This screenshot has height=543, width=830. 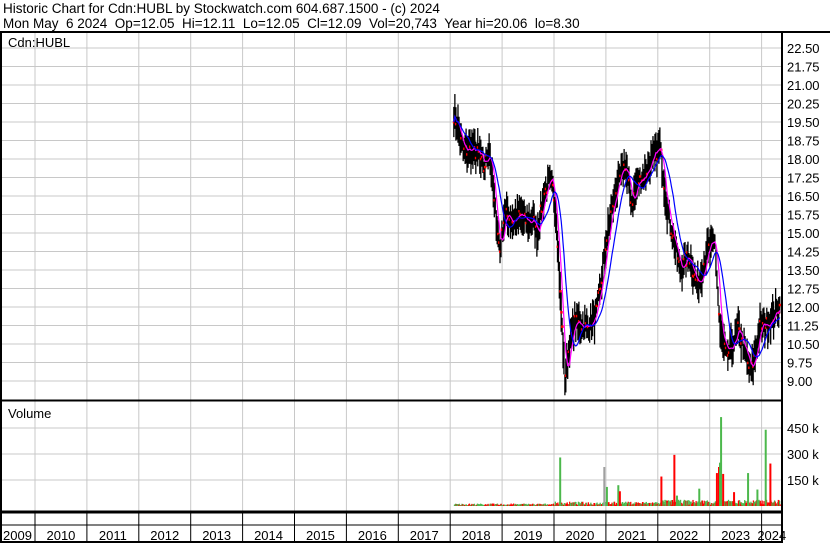 I want to click on year-label: 2010, so click(x=60, y=535).